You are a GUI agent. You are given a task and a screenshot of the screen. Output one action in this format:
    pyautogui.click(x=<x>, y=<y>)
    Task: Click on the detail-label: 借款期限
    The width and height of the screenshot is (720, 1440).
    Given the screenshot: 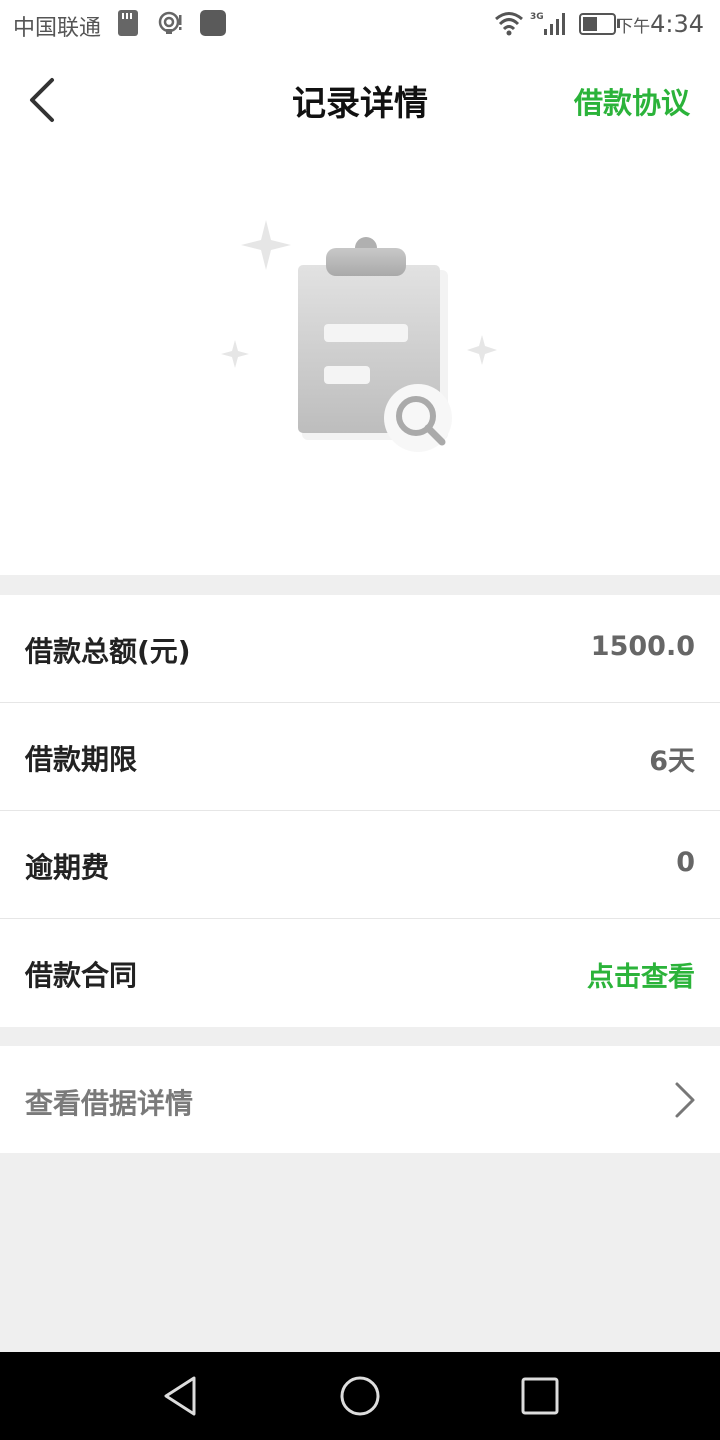 What is the action you would take?
    pyautogui.click(x=81, y=759)
    